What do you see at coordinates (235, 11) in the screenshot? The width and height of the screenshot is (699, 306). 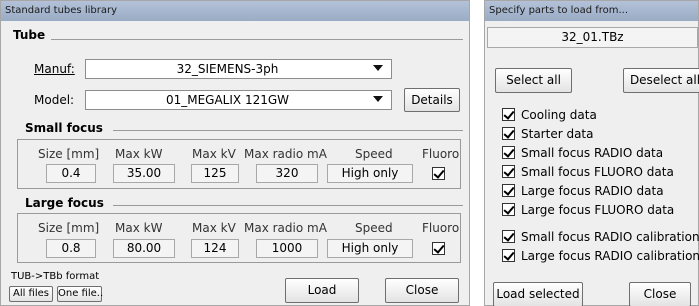 I see `window-title: Standard tubes library` at bounding box center [235, 11].